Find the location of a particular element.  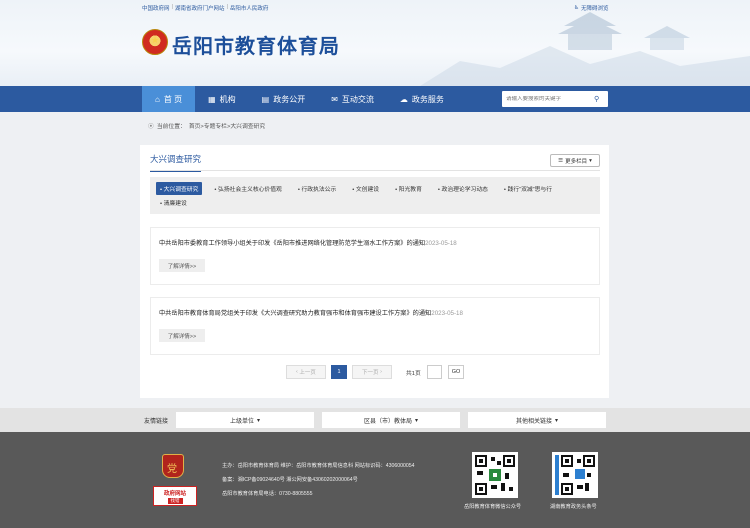

dropdown-label: 上级单位 is located at coordinates (241, 421).